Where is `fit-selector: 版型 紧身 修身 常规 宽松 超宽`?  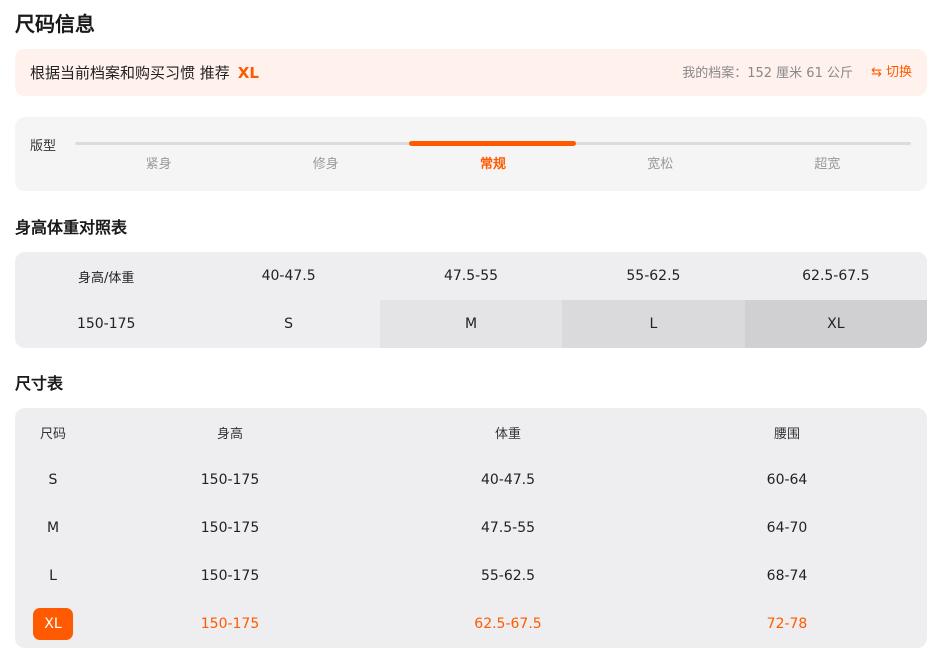 fit-selector: 版型 紧身 修身 常规 宽松 超宽 is located at coordinates (471, 154).